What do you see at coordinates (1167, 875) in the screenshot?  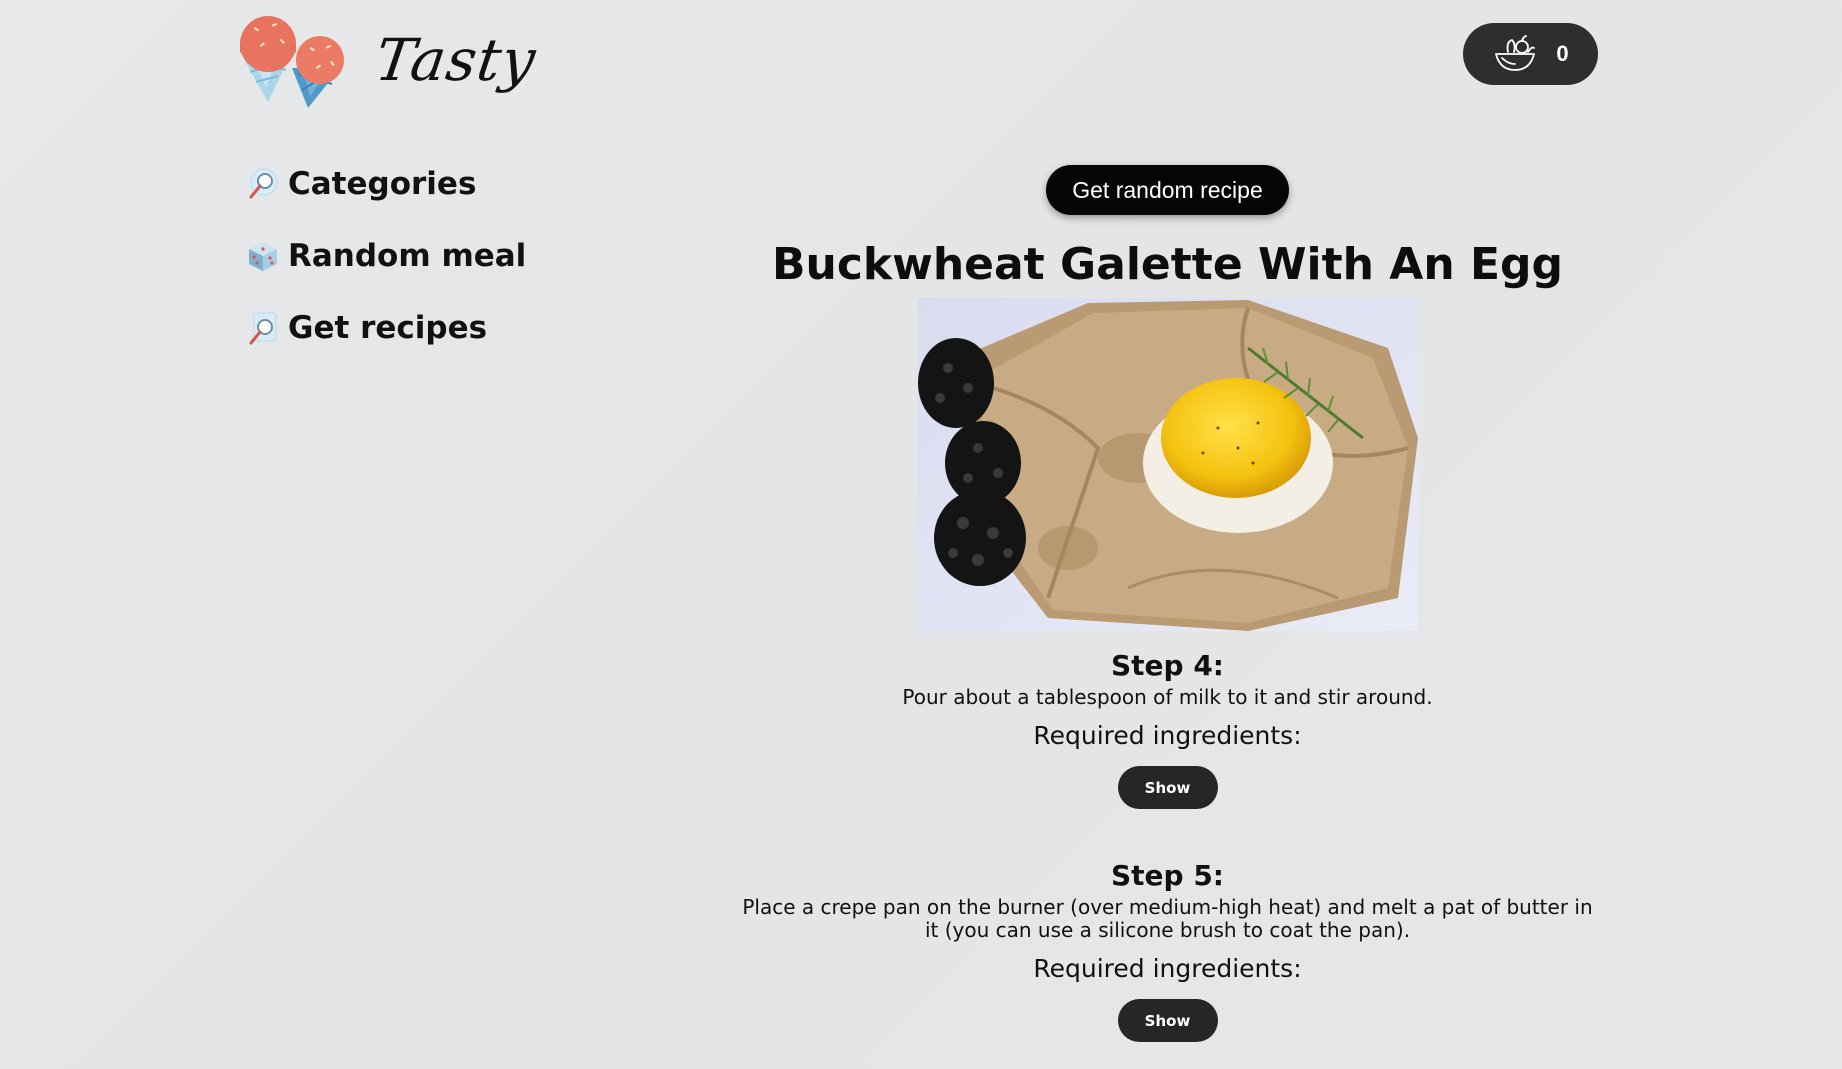 I see `step-title: Step 5:` at bounding box center [1167, 875].